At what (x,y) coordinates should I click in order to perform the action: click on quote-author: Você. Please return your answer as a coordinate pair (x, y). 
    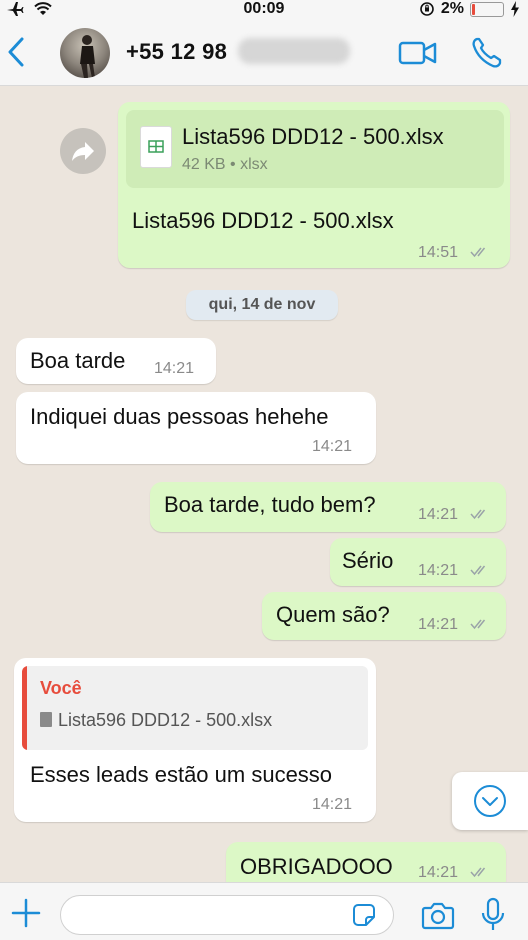
    Looking at the image, I should click on (61, 688).